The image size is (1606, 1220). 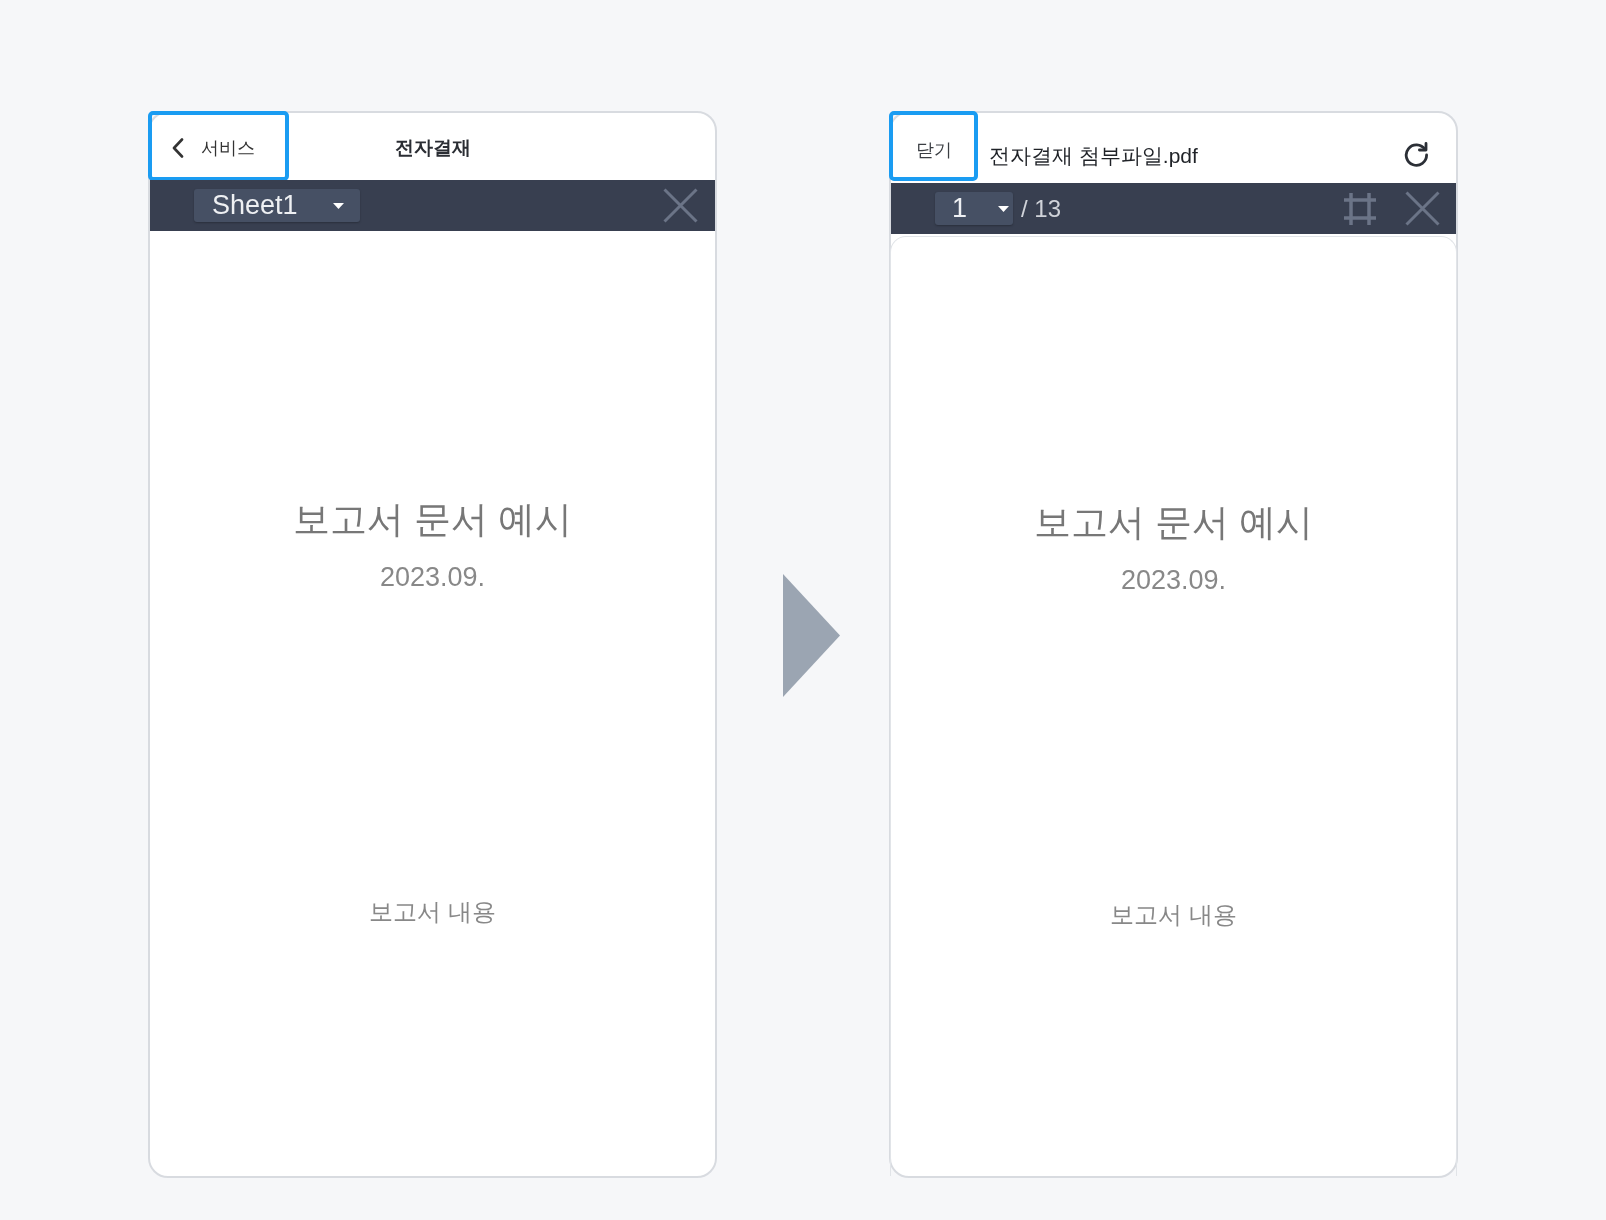 What do you see at coordinates (974, 208) in the screenshot?
I see `page-dropdown: 1` at bounding box center [974, 208].